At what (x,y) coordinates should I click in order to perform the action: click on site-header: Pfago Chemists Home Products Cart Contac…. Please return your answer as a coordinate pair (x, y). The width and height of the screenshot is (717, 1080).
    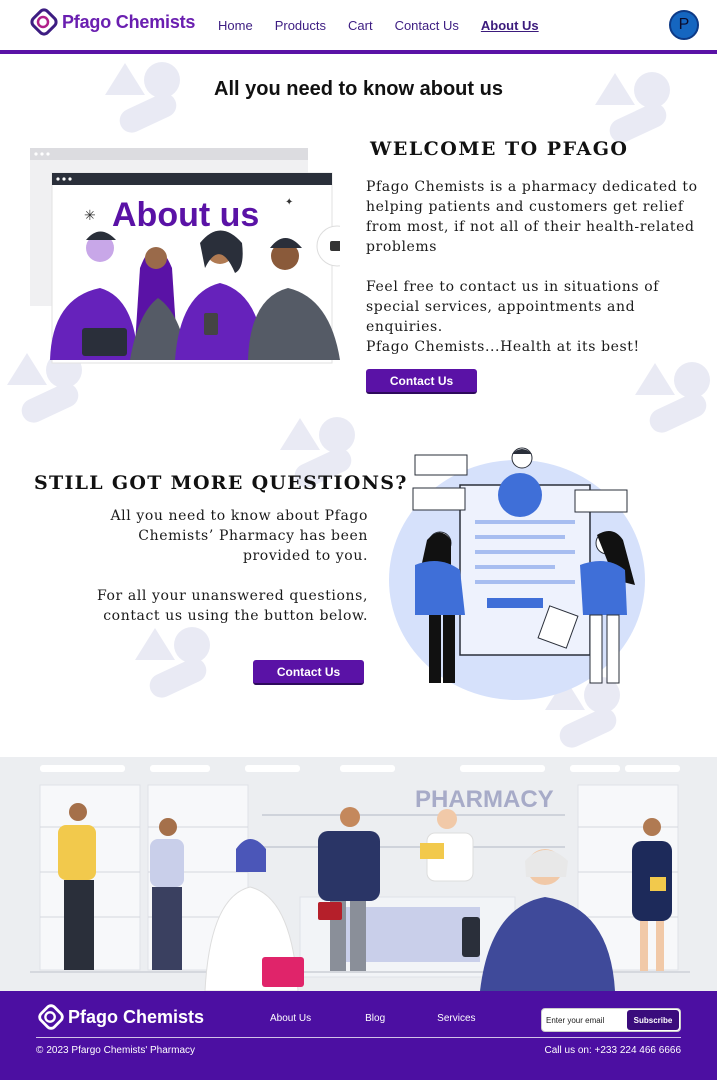
    Looking at the image, I should click on (358, 27).